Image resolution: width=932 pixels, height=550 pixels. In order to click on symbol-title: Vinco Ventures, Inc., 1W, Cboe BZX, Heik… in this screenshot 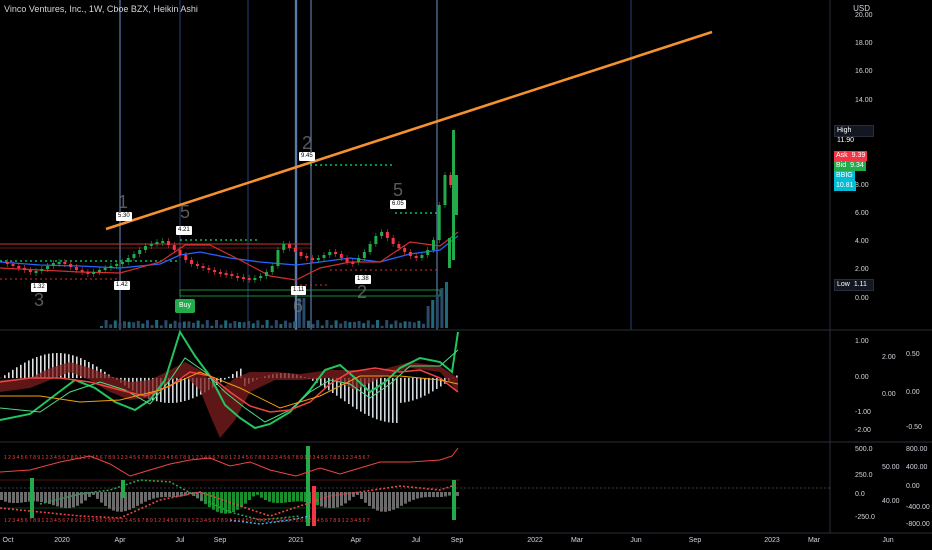, I will do `click(101, 9)`.